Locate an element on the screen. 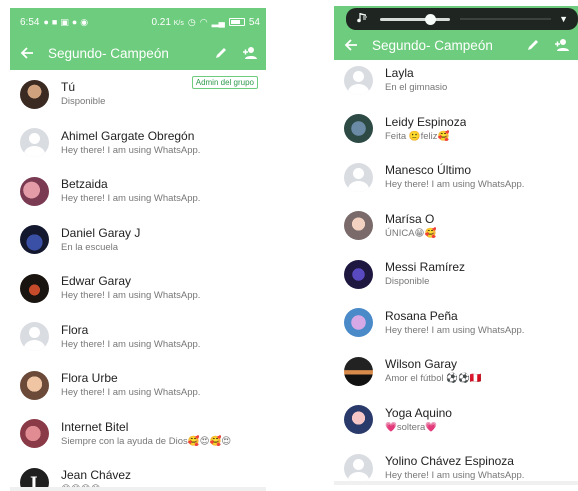 This screenshot has height=491, width=578. alarm-icon: ◷ is located at coordinates (191, 22).